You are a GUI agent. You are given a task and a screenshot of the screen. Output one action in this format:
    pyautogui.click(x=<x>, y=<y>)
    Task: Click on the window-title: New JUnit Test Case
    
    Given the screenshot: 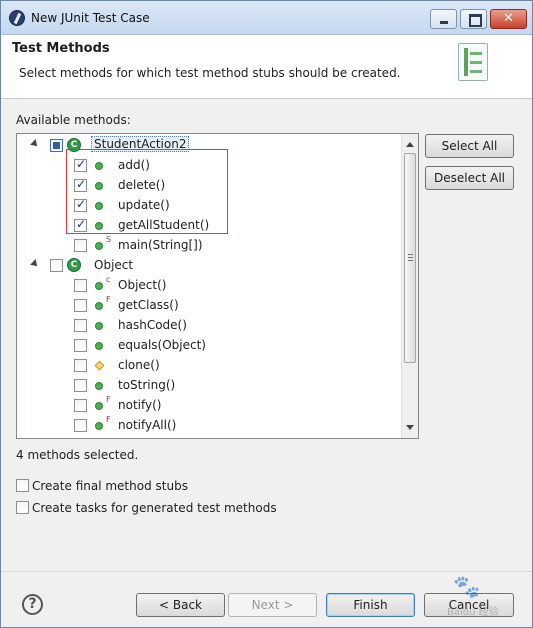 What is the action you would take?
    pyautogui.click(x=90, y=18)
    